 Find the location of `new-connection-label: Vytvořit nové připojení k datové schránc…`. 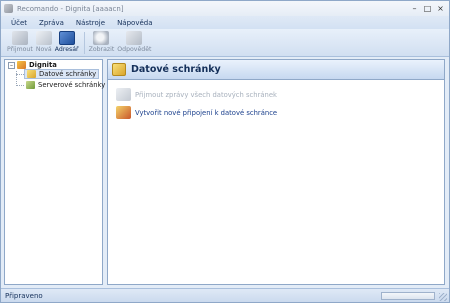

new-connection-label: Vytvořit nové připojení k datové schránc… is located at coordinates (206, 112).